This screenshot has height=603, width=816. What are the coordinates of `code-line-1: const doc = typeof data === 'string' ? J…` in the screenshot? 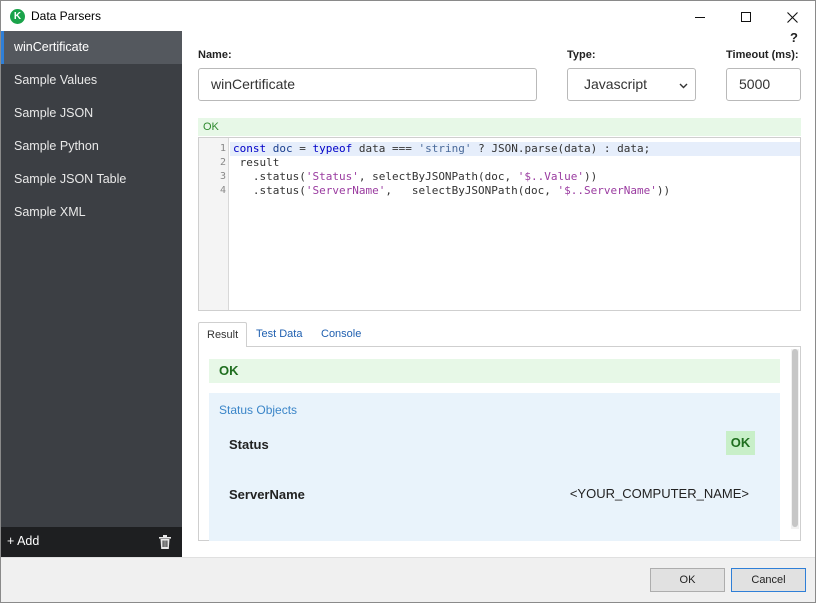 It's located at (442, 148).